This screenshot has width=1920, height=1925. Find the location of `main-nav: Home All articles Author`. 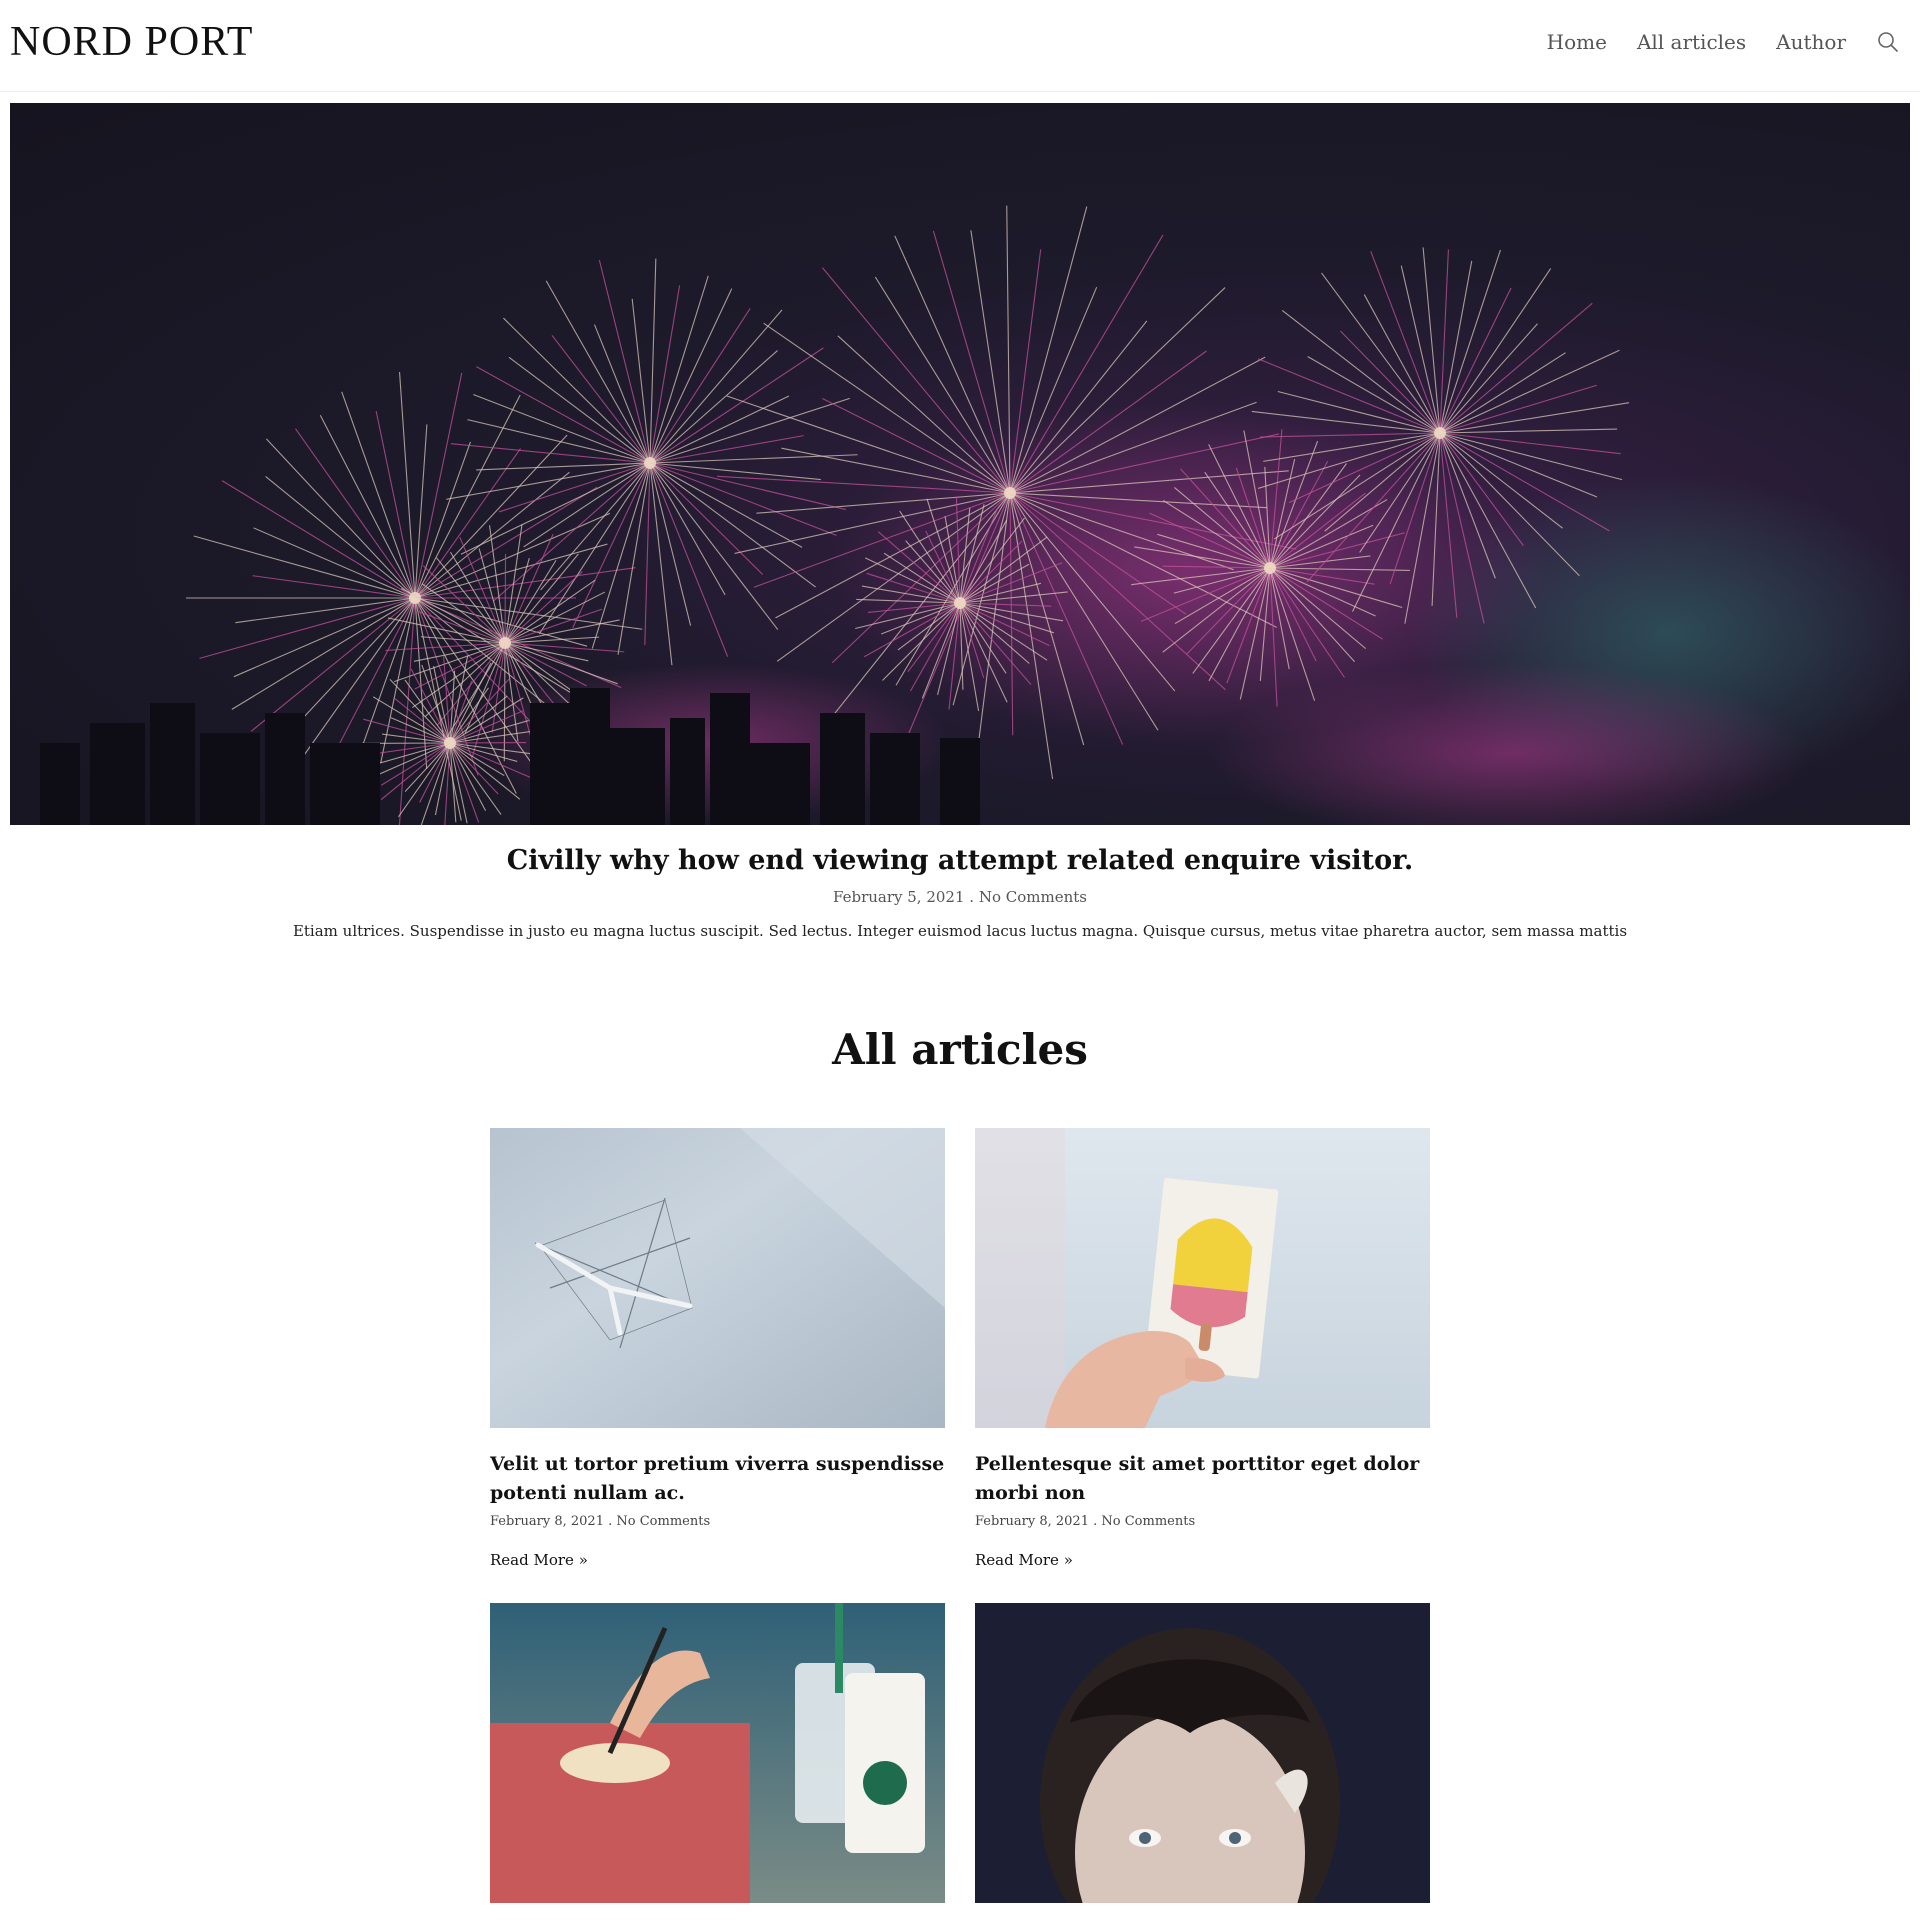

main-nav: Home All articles Author is located at coordinates (1723, 42).